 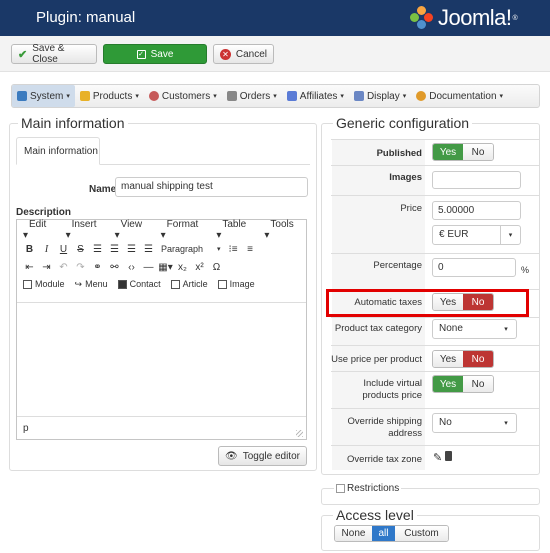 I want to click on page-title: Plugin: manual, so click(x=86, y=17).